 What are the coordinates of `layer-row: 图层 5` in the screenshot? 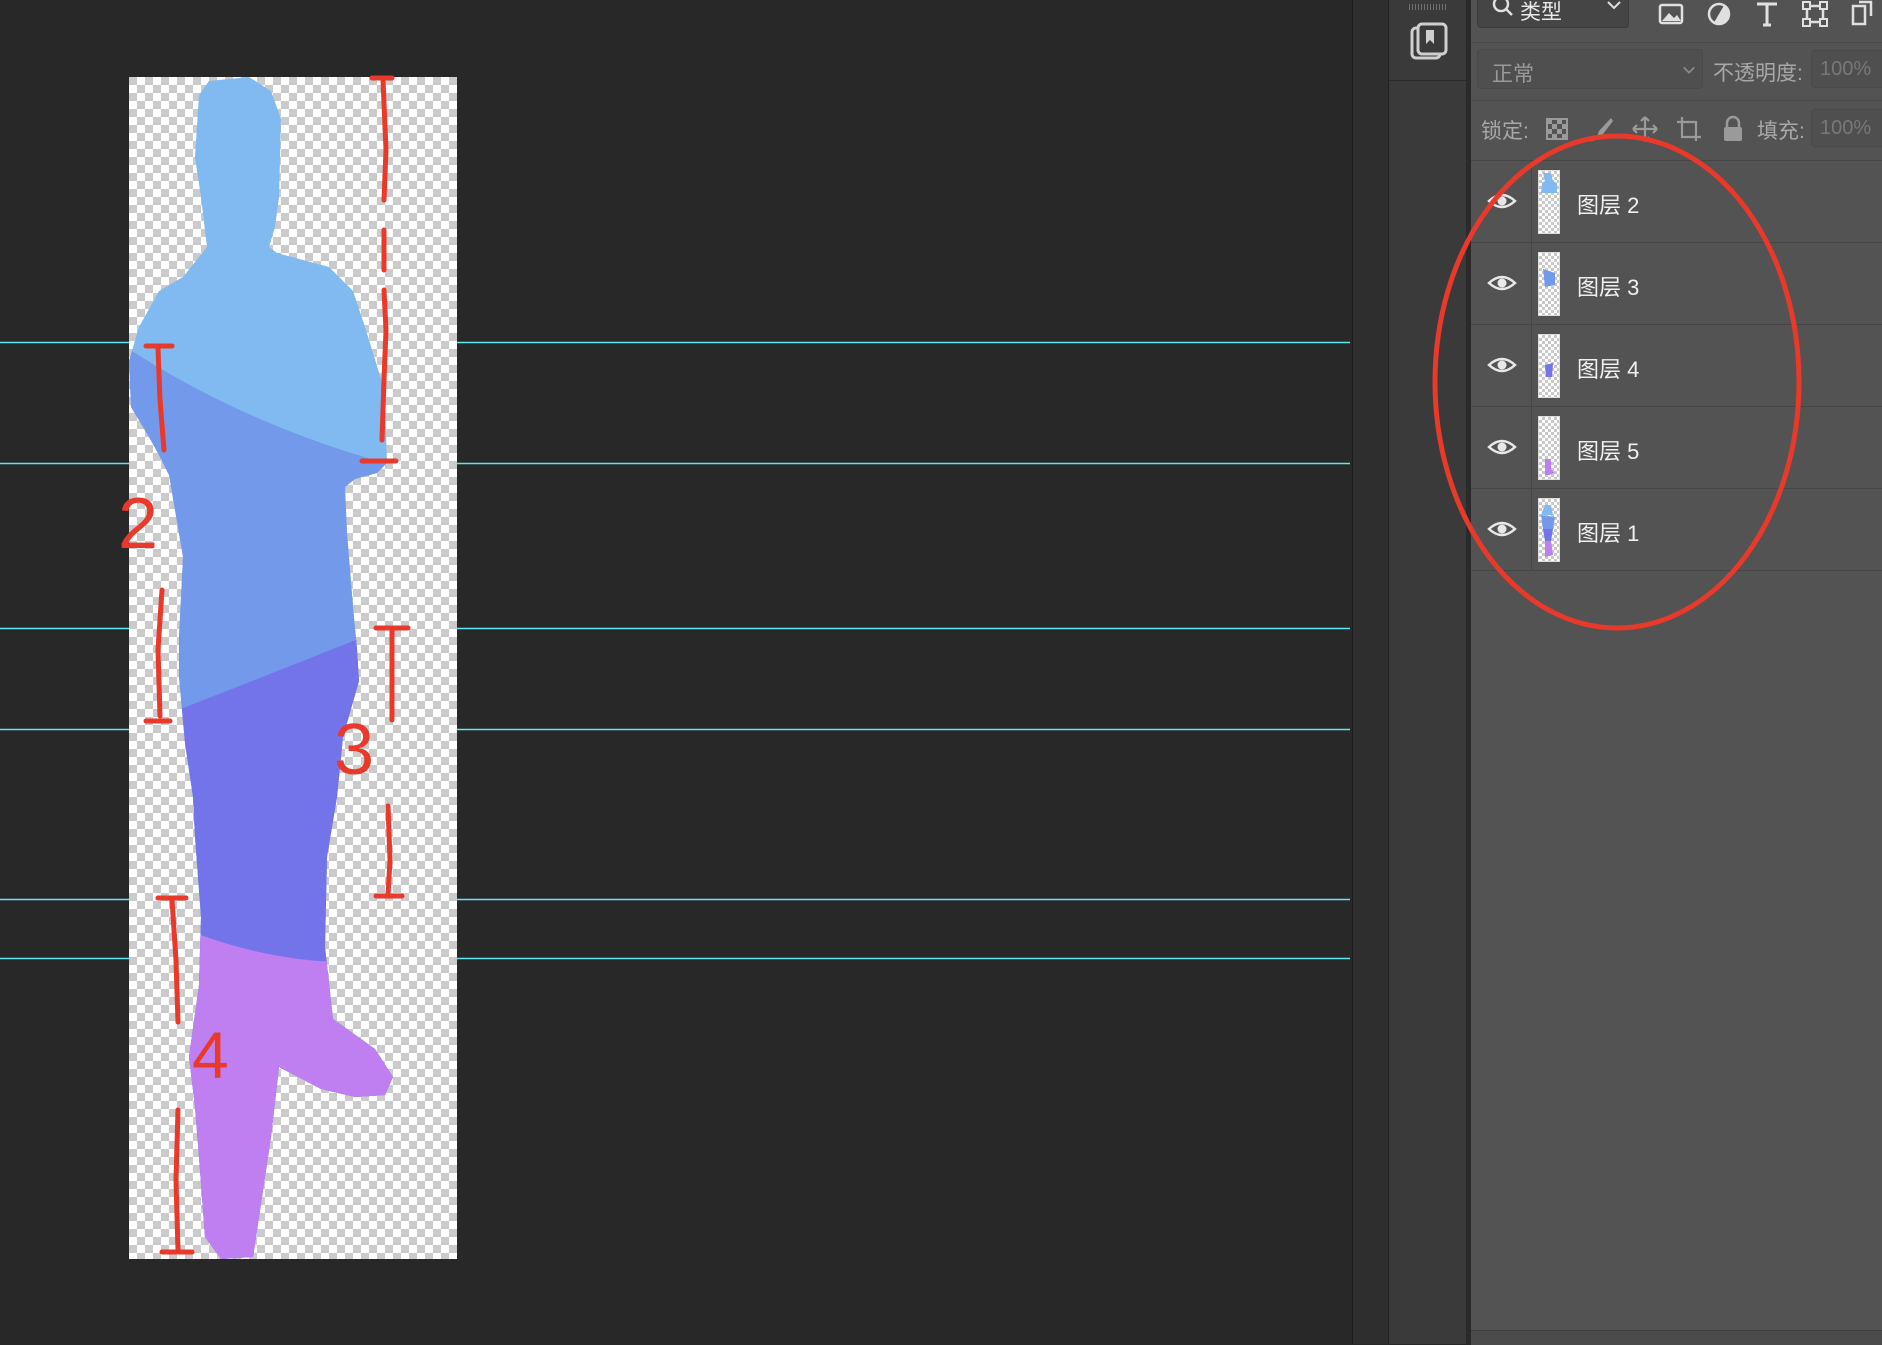 It's located at (1676, 448).